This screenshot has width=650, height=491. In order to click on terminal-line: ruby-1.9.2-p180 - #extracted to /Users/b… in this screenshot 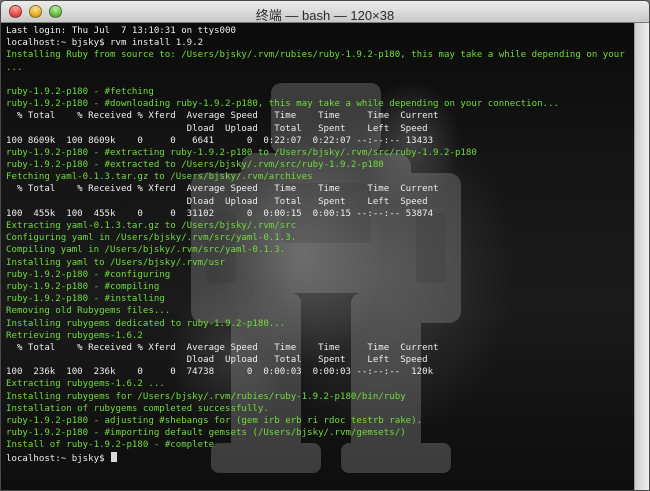, I will do `click(195, 165)`.